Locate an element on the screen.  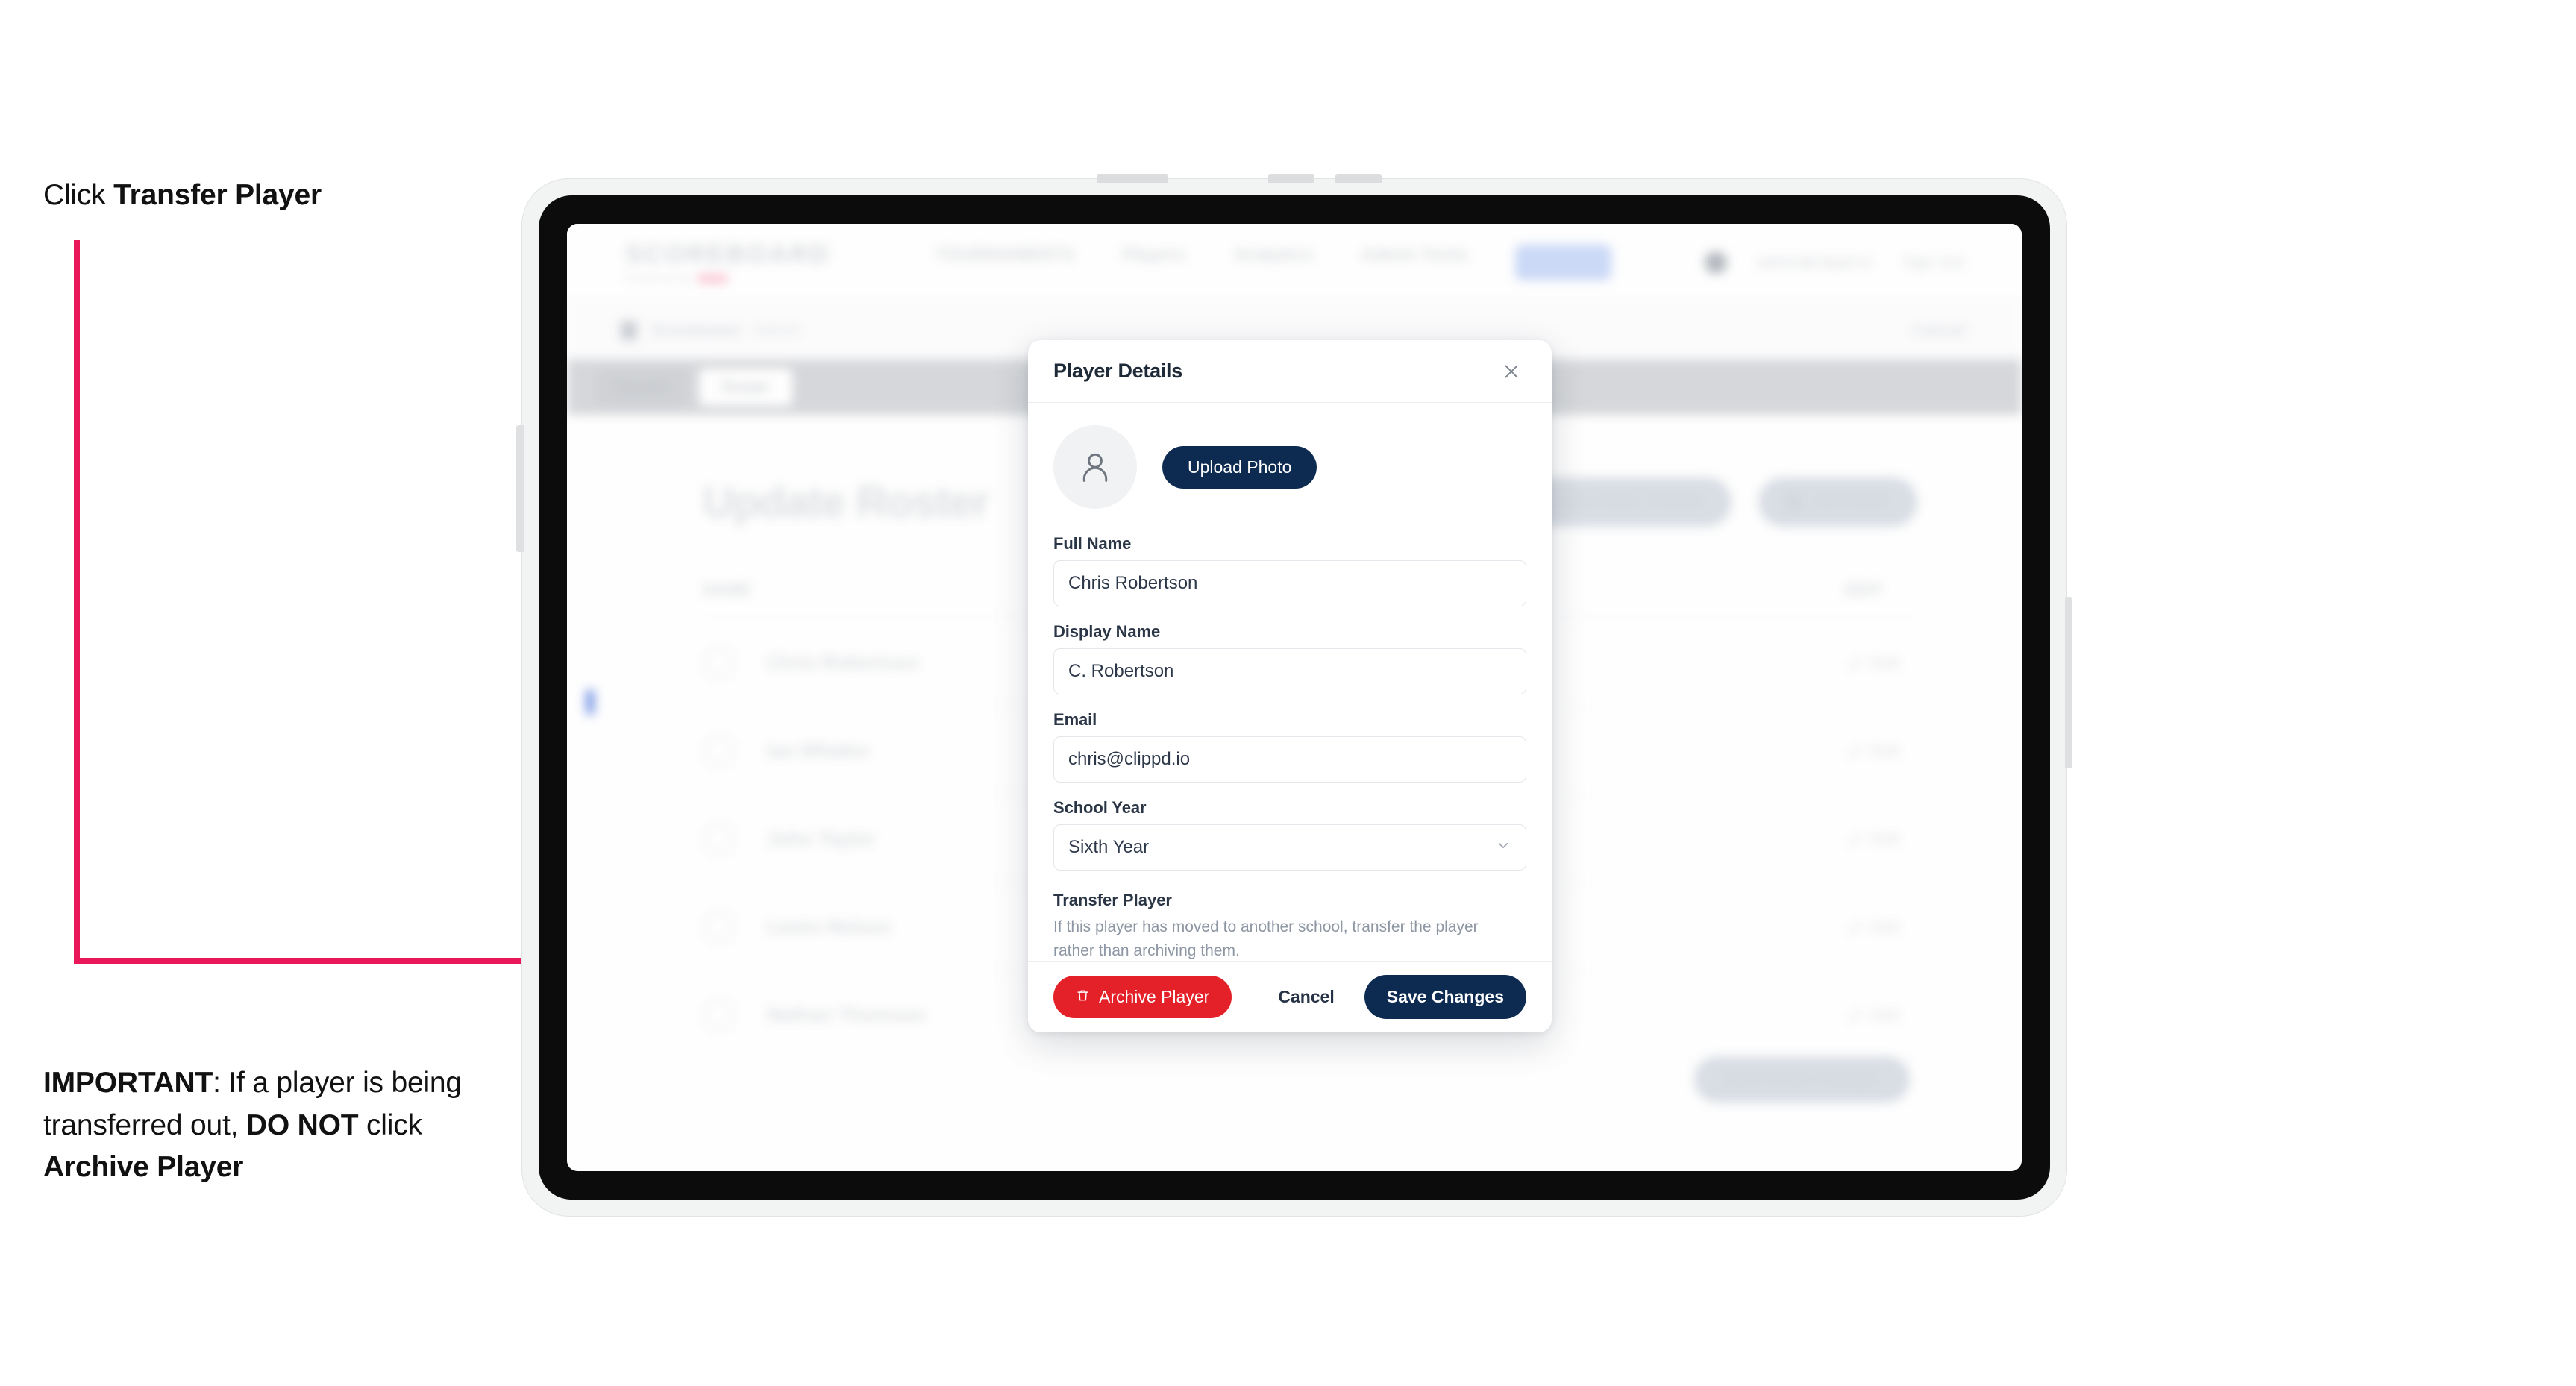
email-field: chris@clippd.io is located at coordinates (1289, 759).